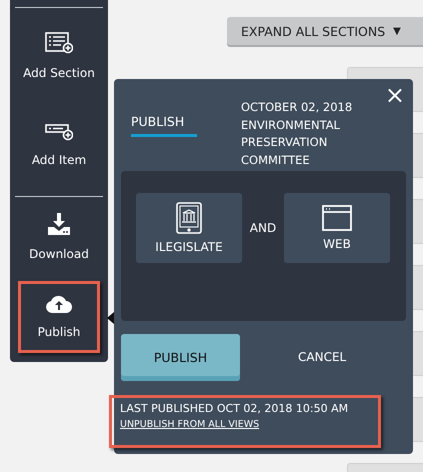  What do you see at coordinates (325, 31) in the screenshot?
I see `expand-all-button: EXPAND ALL SECTIONS ▼` at bounding box center [325, 31].